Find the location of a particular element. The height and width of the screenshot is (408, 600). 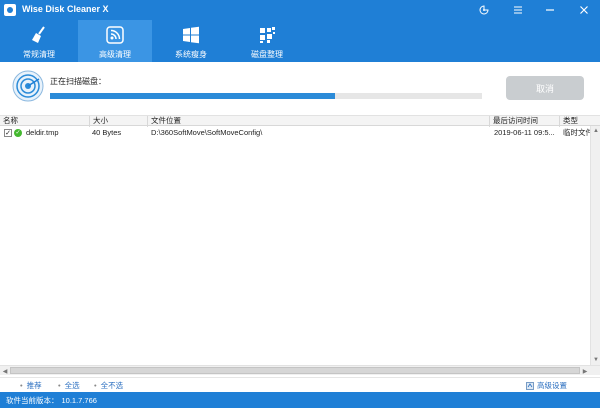

row-location: D:\360SoftMove\SoftMoveConfig\ is located at coordinates (207, 132).